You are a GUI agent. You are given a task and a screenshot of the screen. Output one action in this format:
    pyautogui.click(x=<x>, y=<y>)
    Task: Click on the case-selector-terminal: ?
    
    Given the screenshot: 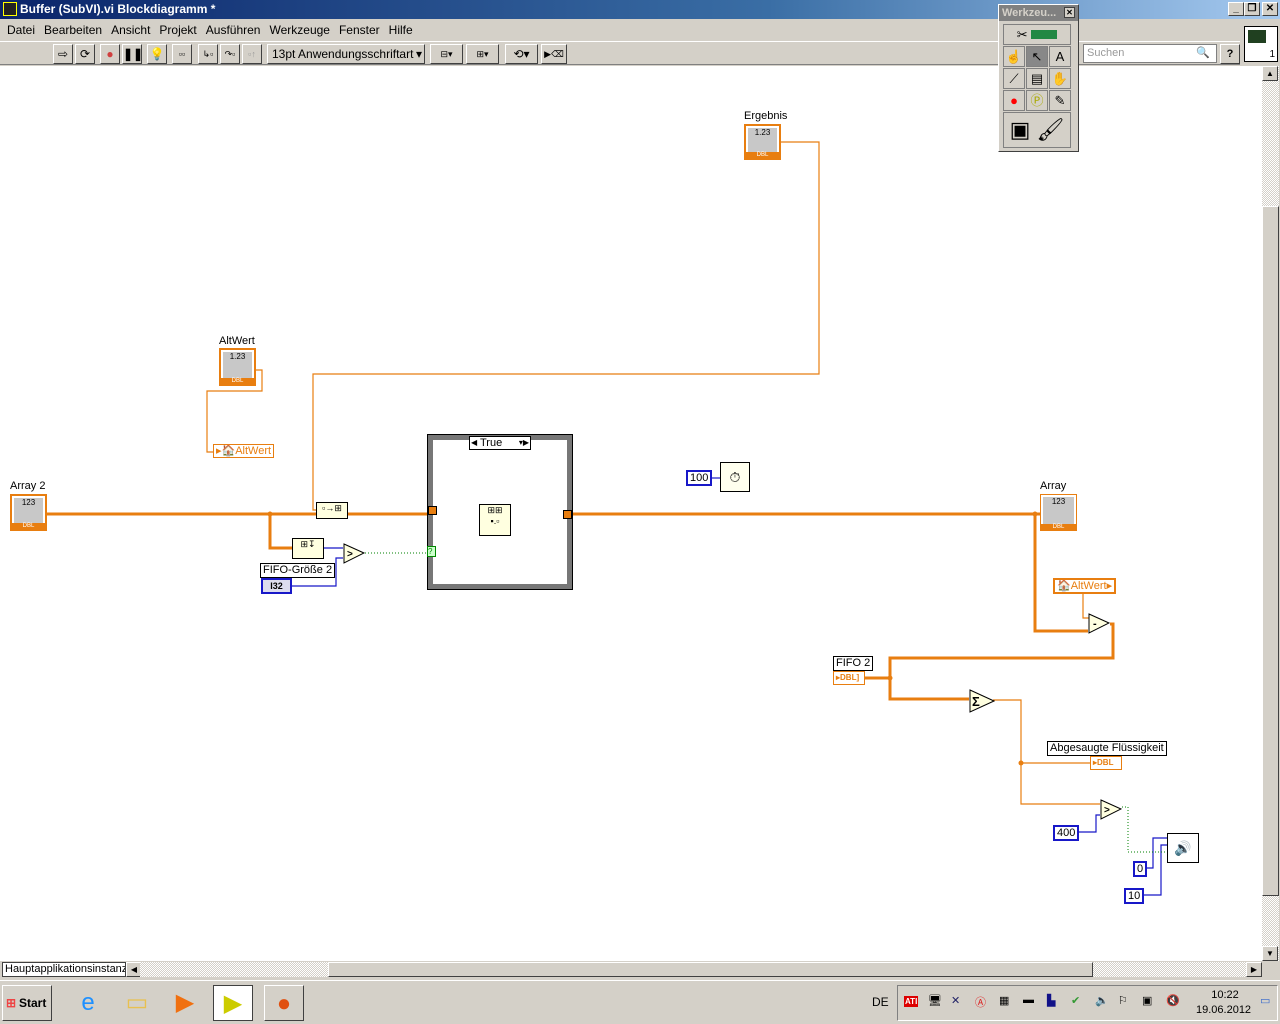 What is the action you would take?
    pyautogui.click(x=431, y=551)
    